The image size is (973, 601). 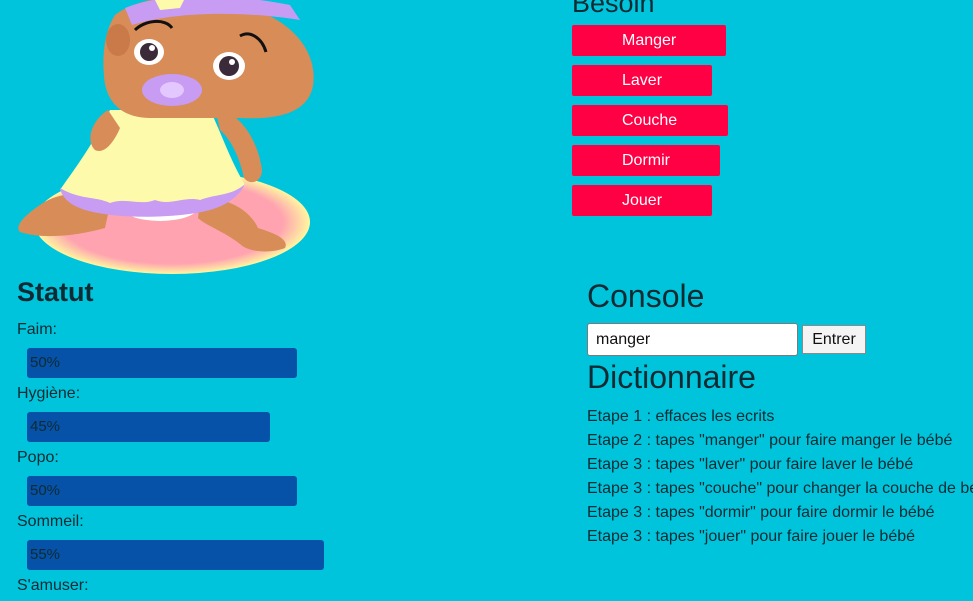 What do you see at coordinates (297, 427) in the screenshot?
I see `hygiene-progress-bar: 45%` at bounding box center [297, 427].